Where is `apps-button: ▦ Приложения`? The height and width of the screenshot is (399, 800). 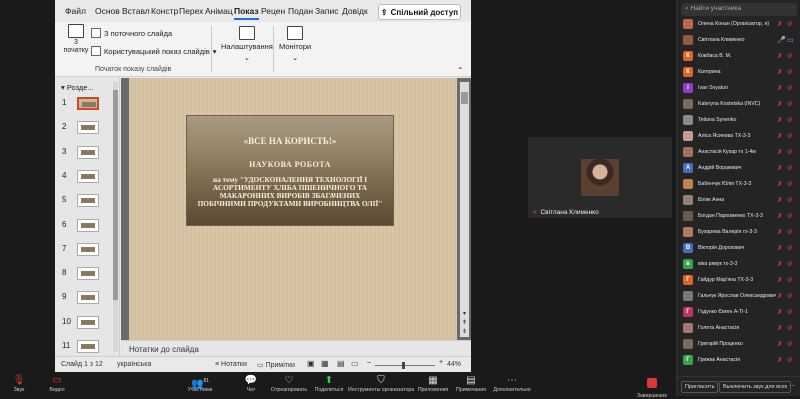
apps-button: ▦ Приложения is located at coordinates (433, 384).